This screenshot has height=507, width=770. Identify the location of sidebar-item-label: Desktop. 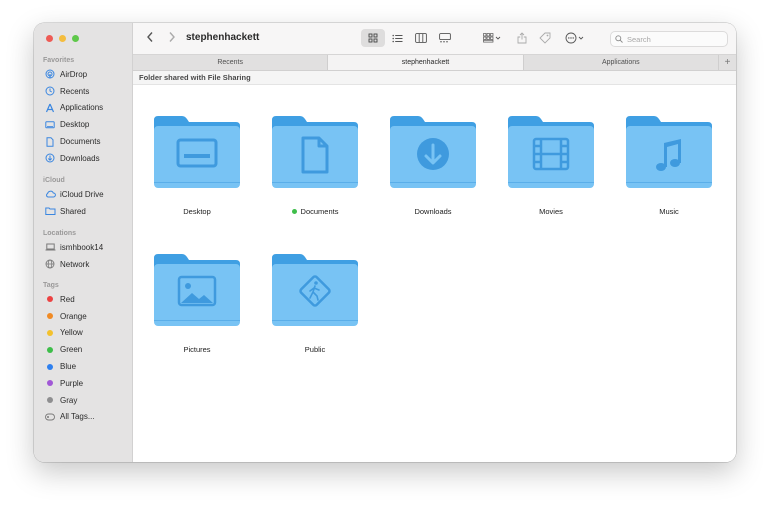
(75, 125).